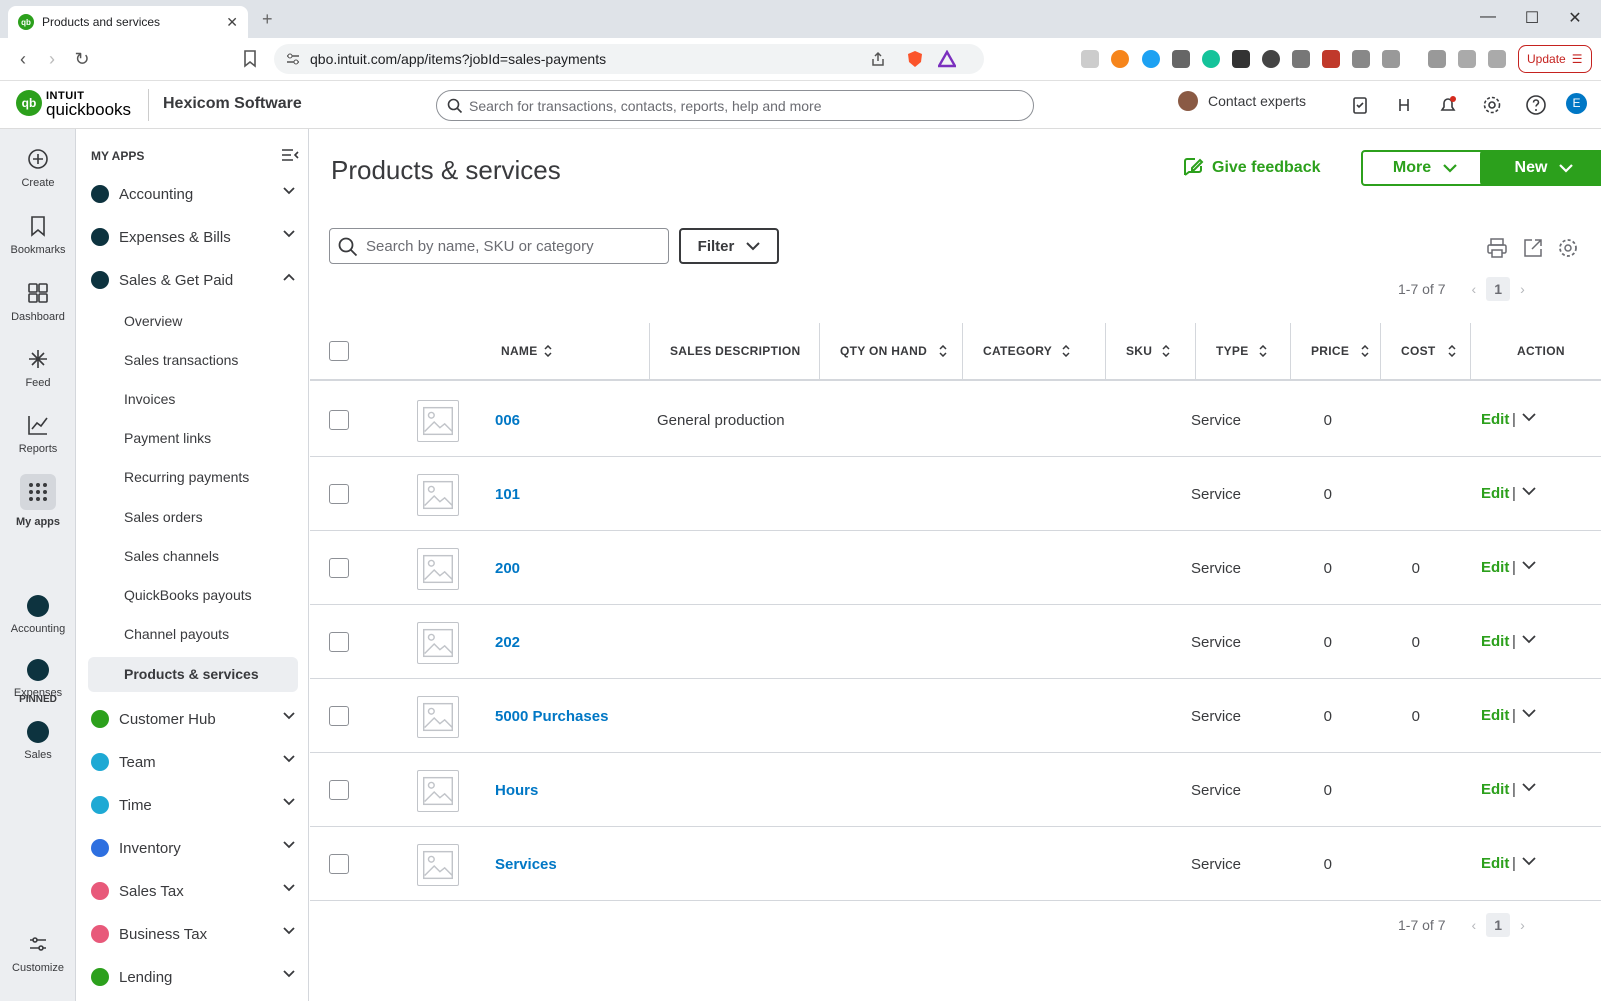  Describe the element at coordinates (38, 302) in the screenshot. I see `rail-dashboard: Dashboard` at that location.